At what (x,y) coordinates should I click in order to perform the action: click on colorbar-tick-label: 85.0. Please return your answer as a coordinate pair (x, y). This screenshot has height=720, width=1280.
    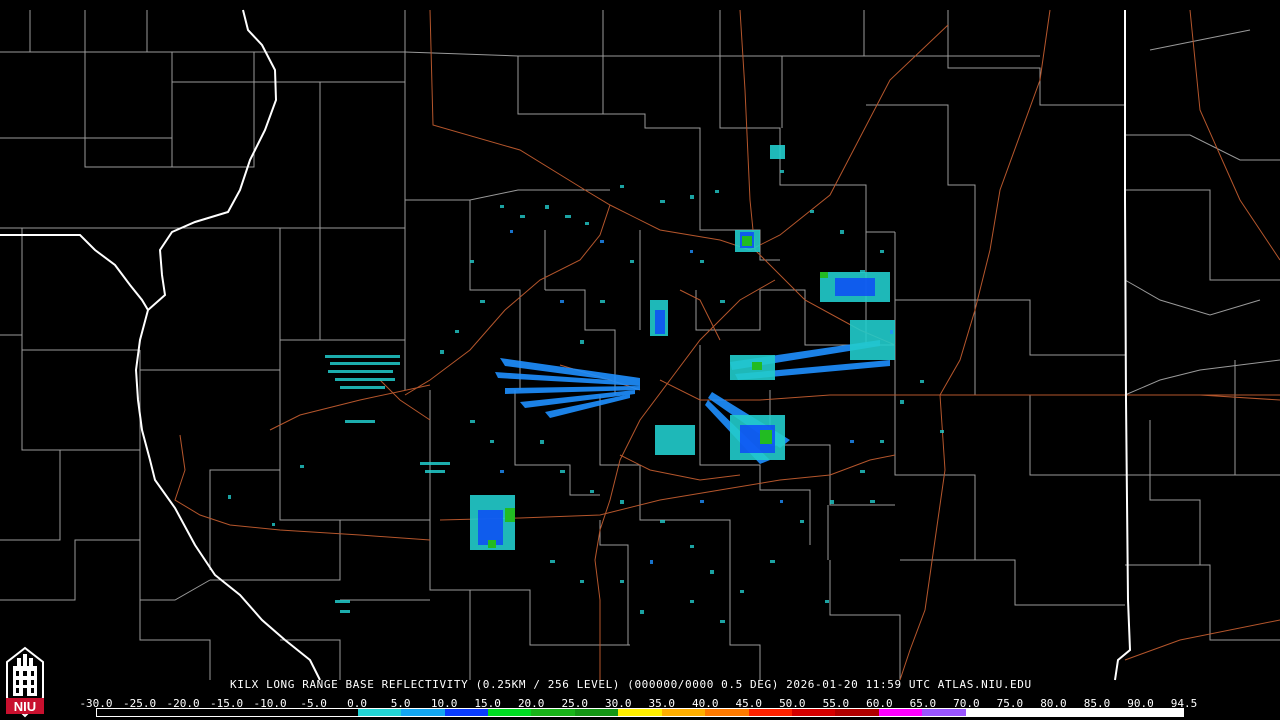
    Looking at the image, I should click on (1097, 703).